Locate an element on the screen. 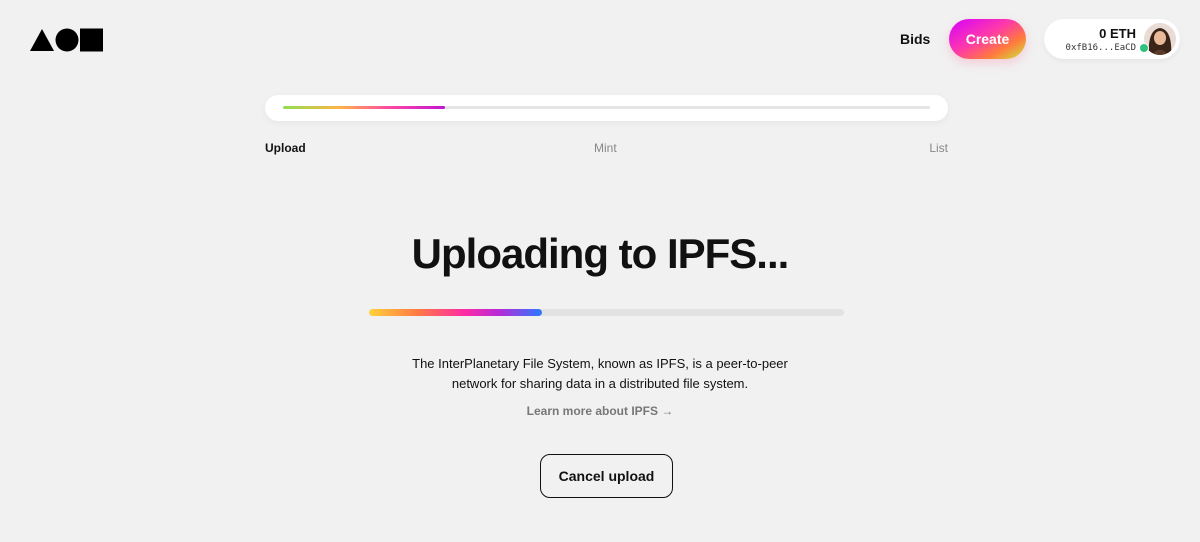 This screenshot has height=542, width=1200. online-status-dot is located at coordinates (1144, 48).